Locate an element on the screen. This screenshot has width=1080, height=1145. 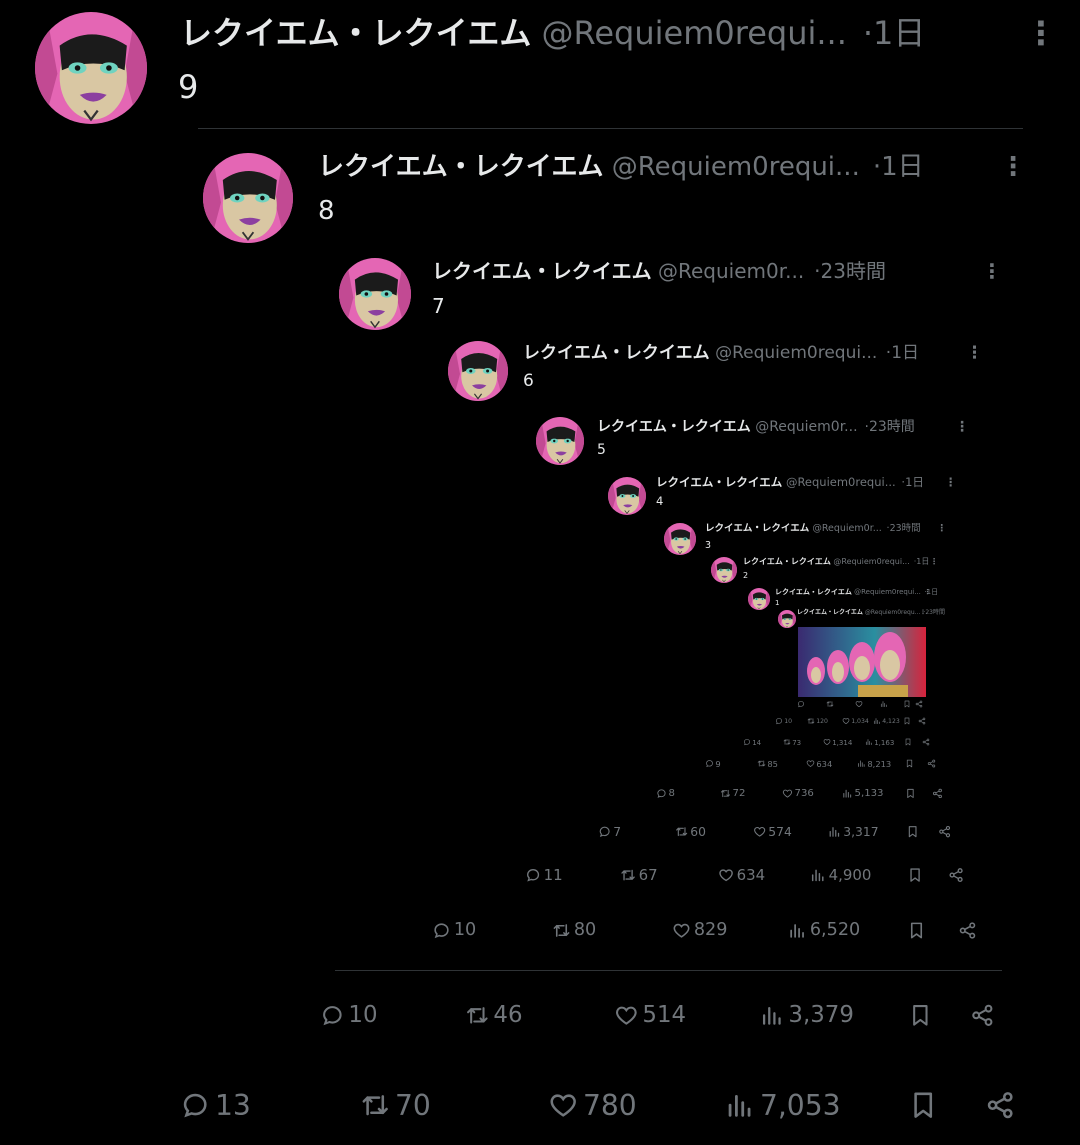
repost-button: 70 is located at coordinates (395, 1105).